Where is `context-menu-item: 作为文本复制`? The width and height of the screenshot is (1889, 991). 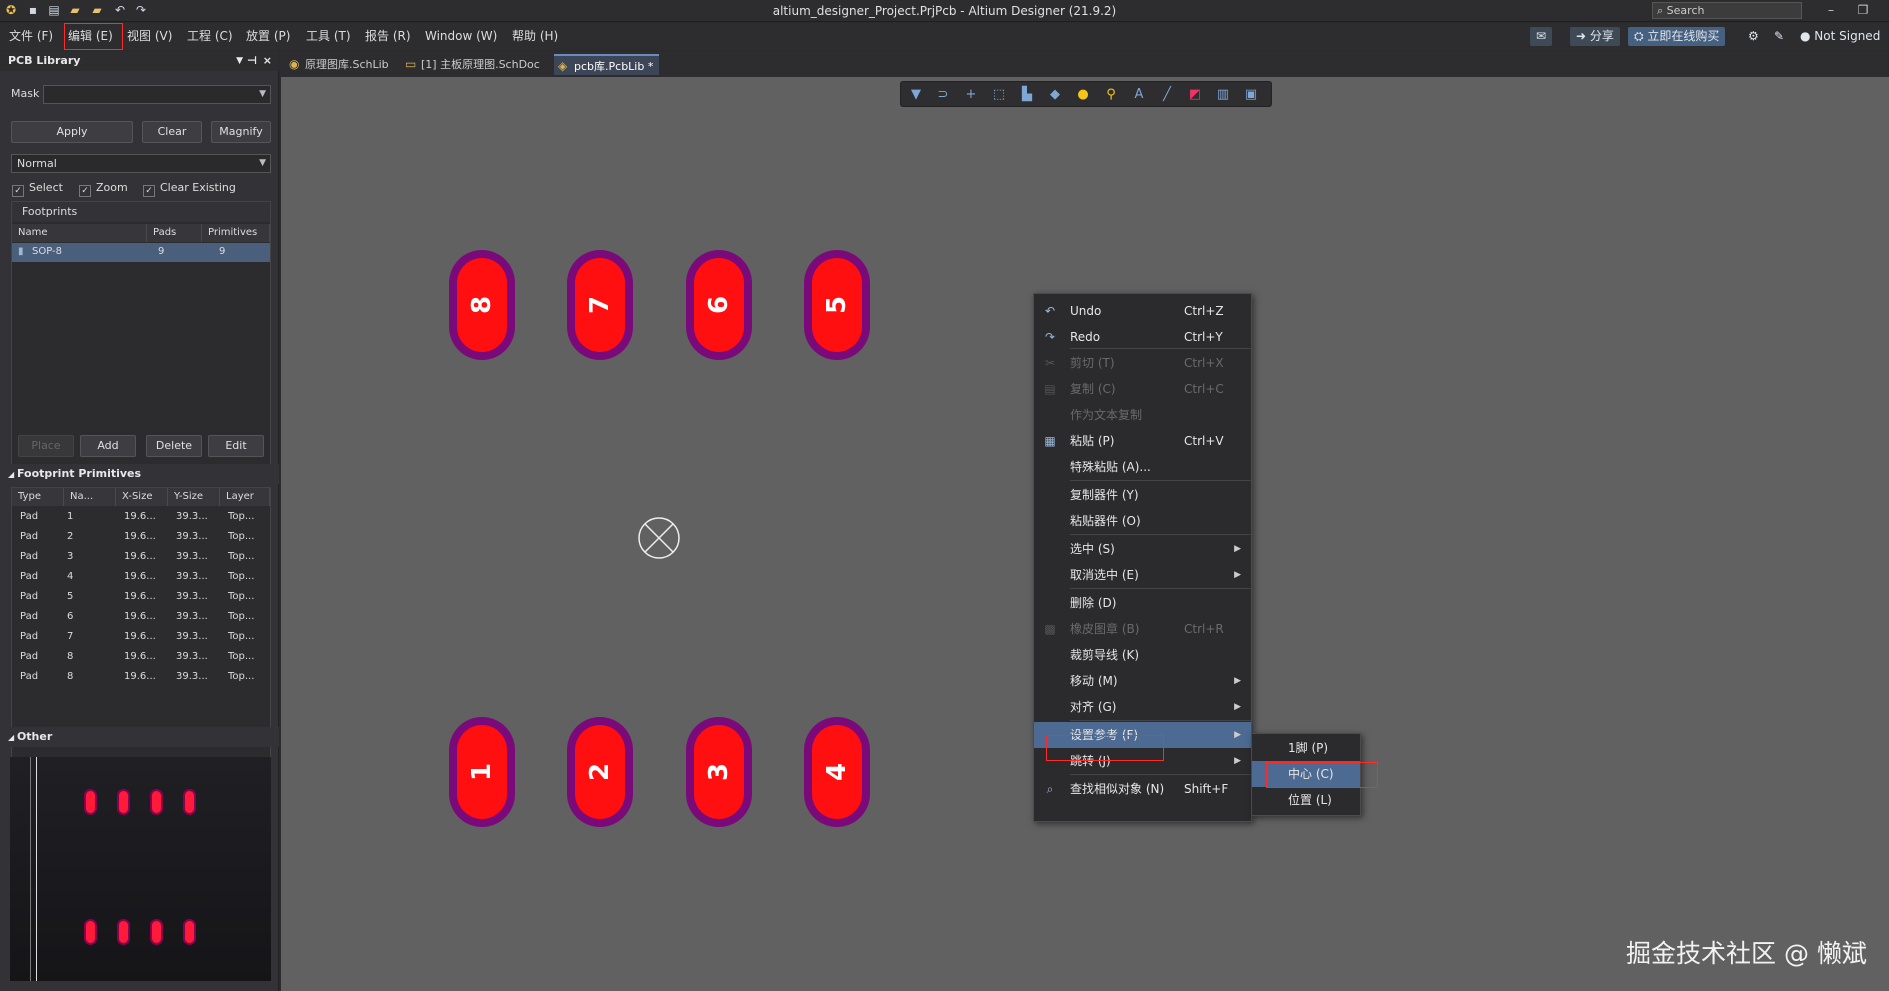
context-menu-item: 作为文本复制 is located at coordinates (1142, 415).